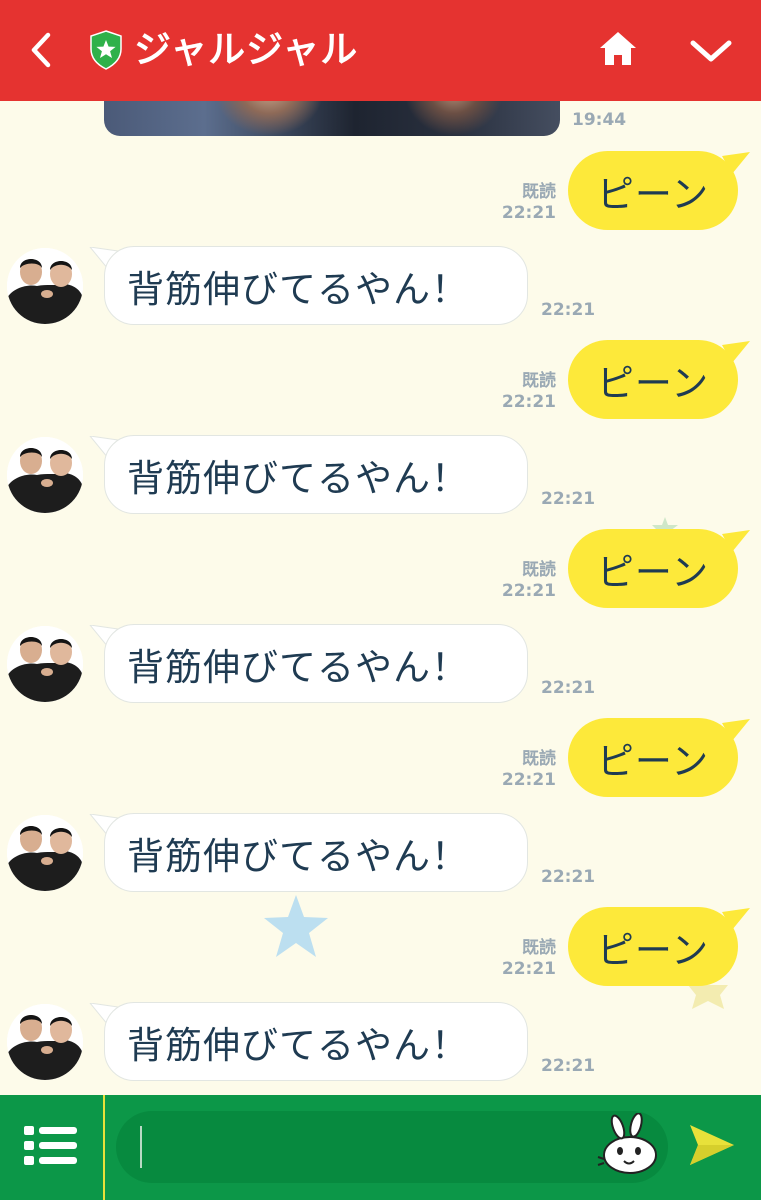 Image resolution: width=761 pixels, height=1200 pixels. What do you see at coordinates (628, 1145) in the screenshot?
I see `sticker-icon` at bounding box center [628, 1145].